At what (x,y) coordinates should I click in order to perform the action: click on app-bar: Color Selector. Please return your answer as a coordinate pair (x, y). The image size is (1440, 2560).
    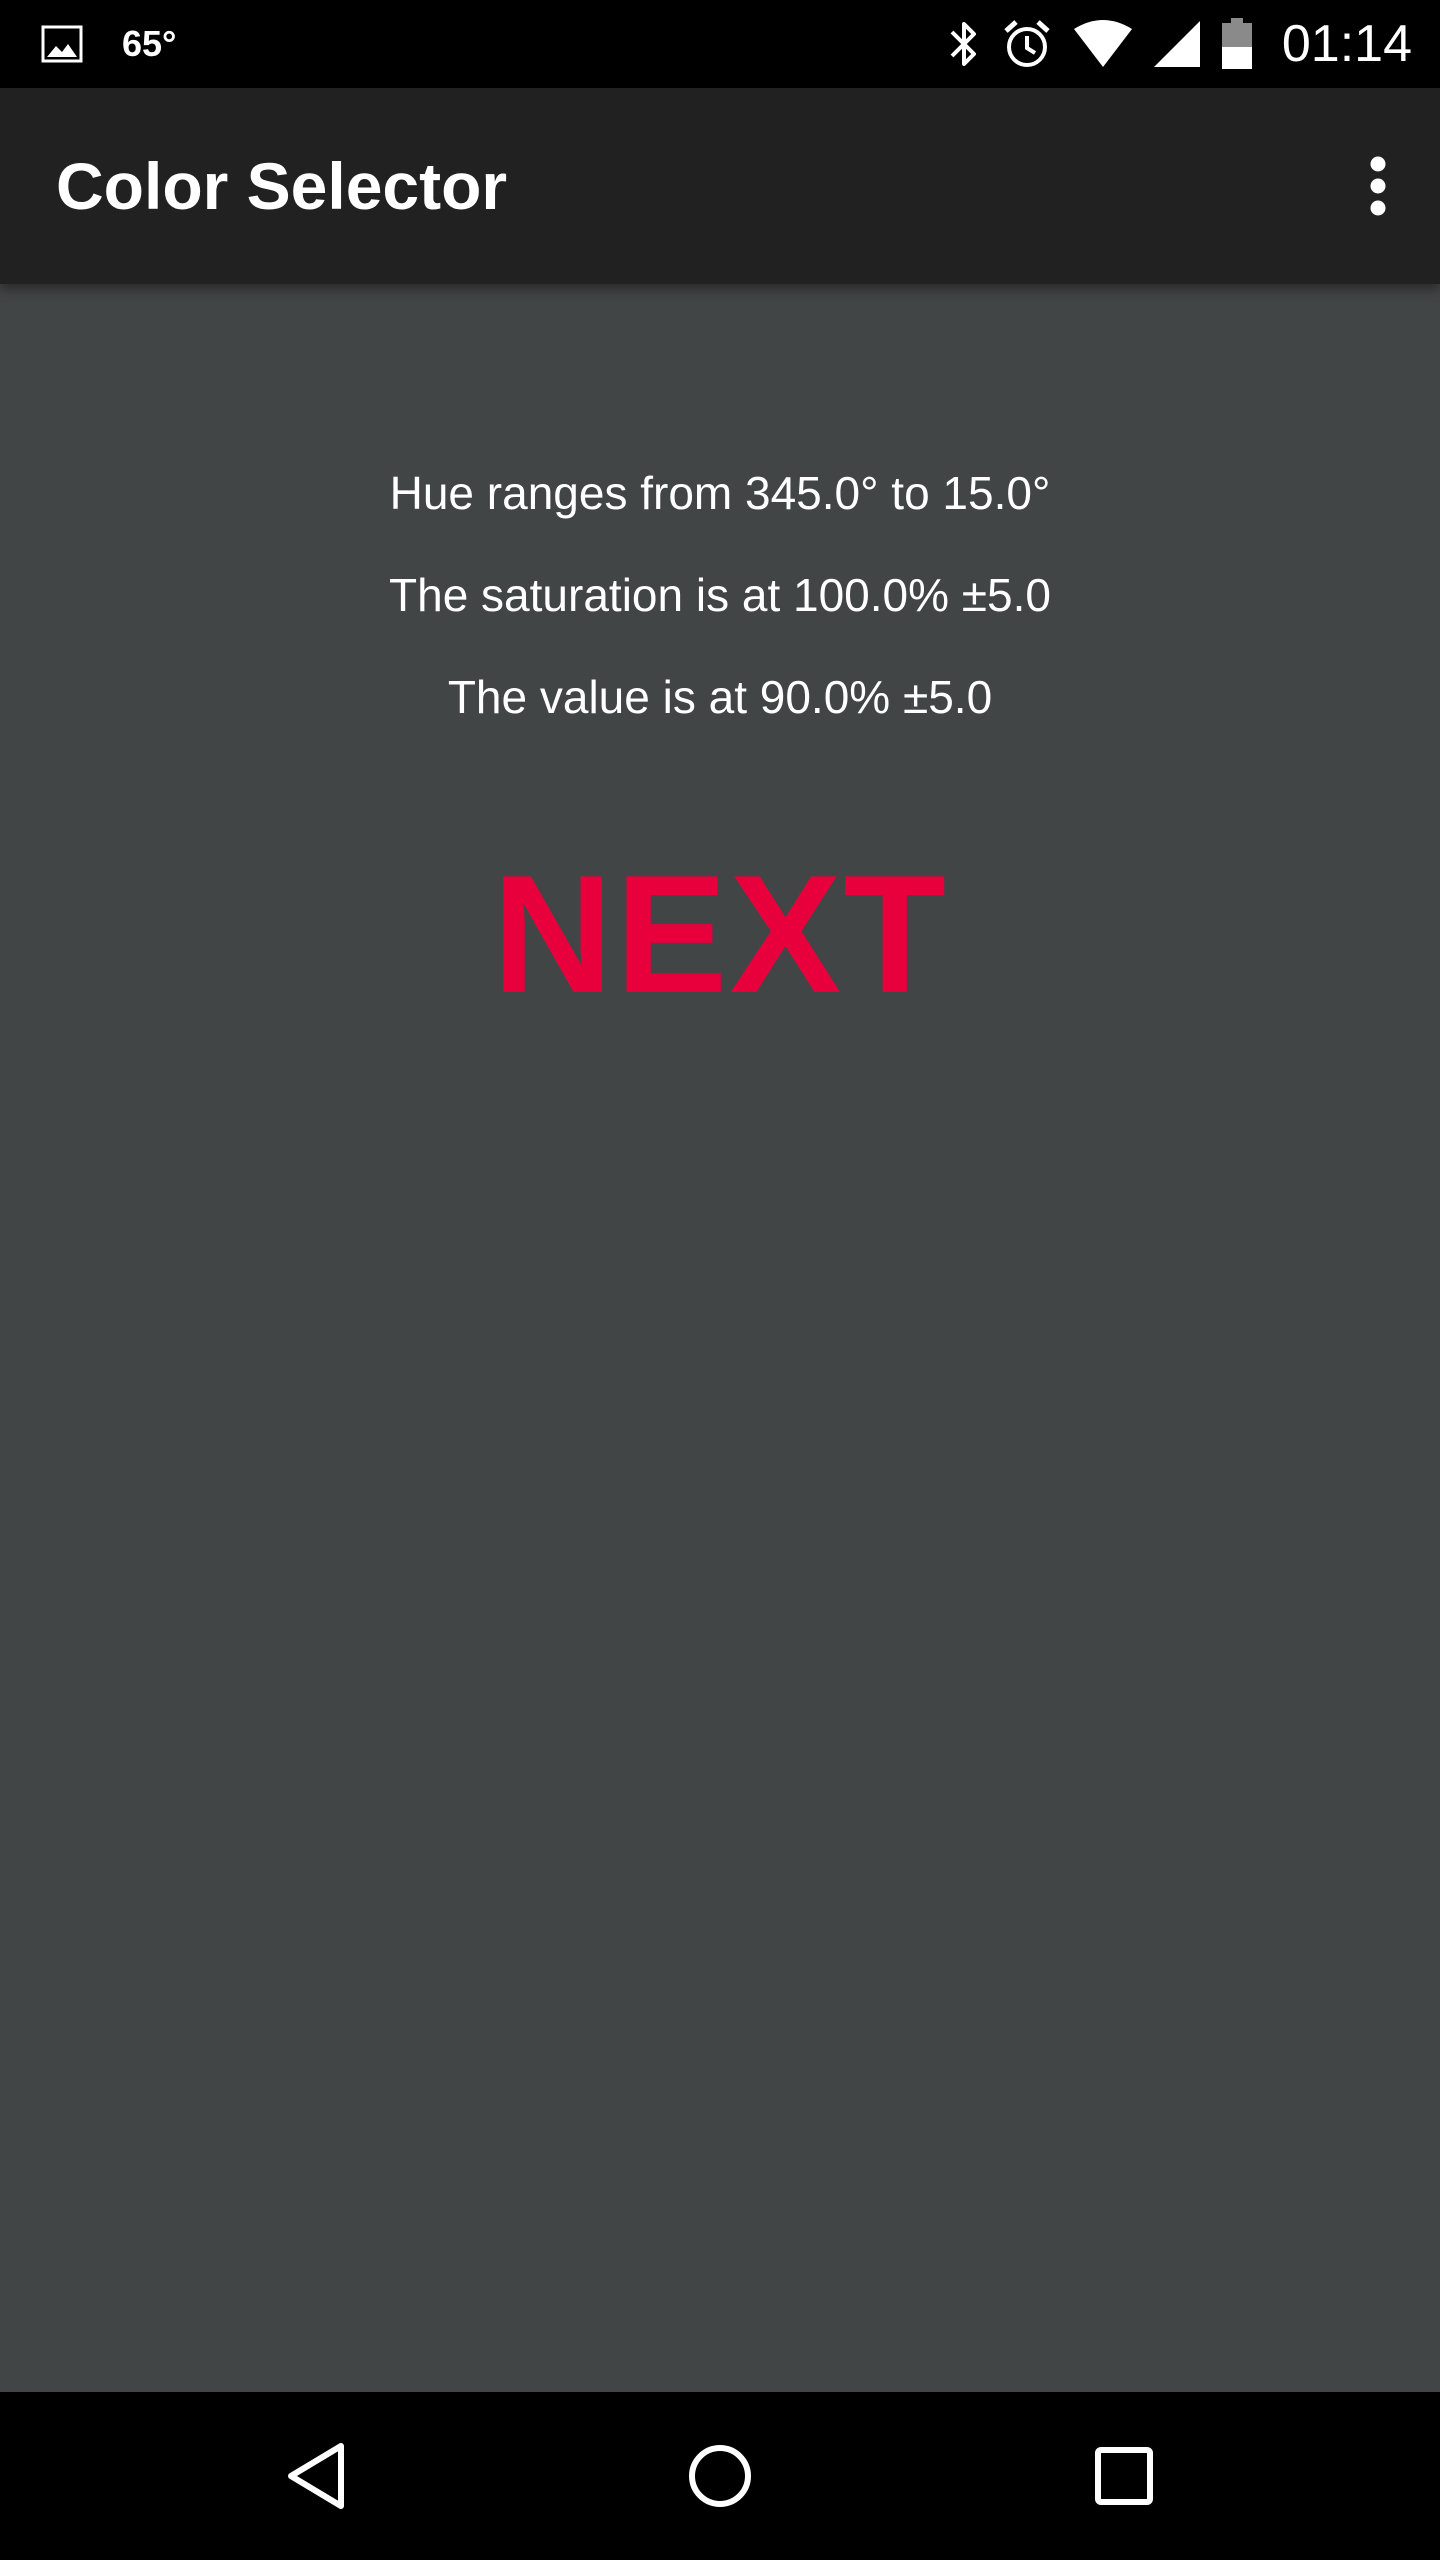
    Looking at the image, I should click on (720, 186).